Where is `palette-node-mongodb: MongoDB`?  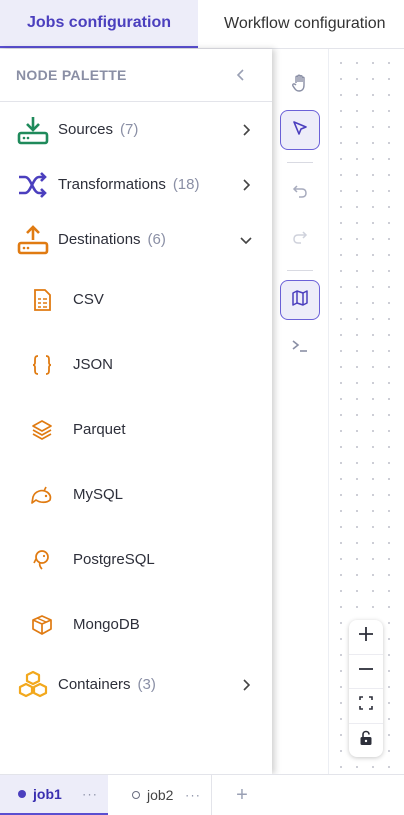
palette-node-mongodb: MongoDB is located at coordinates (136, 624).